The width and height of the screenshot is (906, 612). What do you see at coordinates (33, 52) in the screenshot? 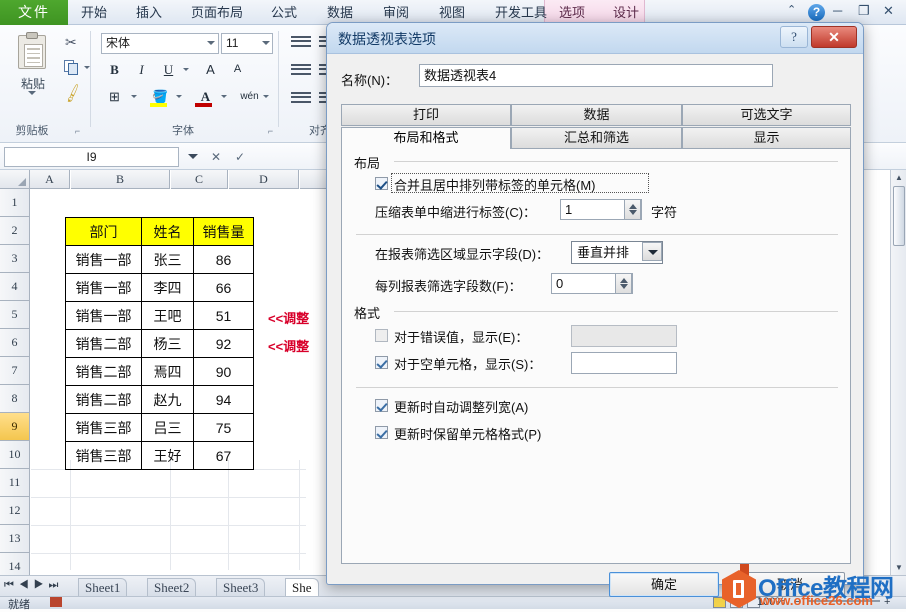
I see `paste-icon` at bounding box center [33, 52].